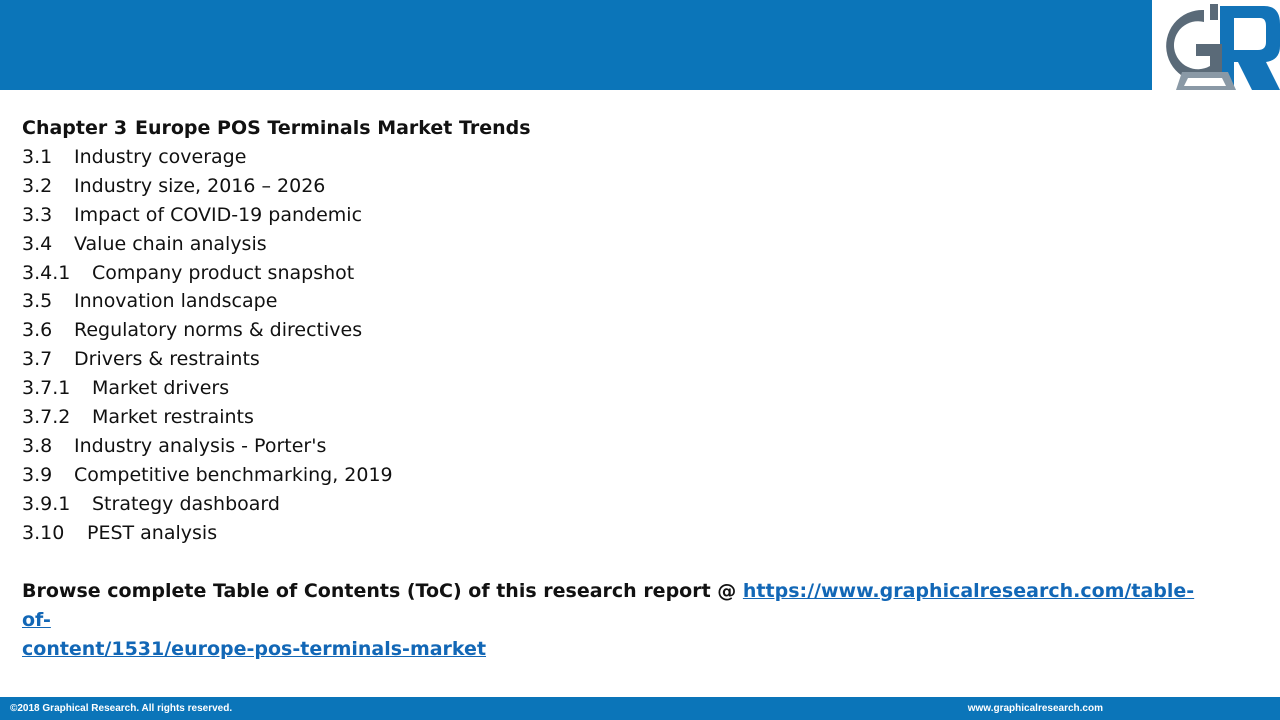  I want to click on toc-item: 3.5 Innovation landscape, so click(622, 301).